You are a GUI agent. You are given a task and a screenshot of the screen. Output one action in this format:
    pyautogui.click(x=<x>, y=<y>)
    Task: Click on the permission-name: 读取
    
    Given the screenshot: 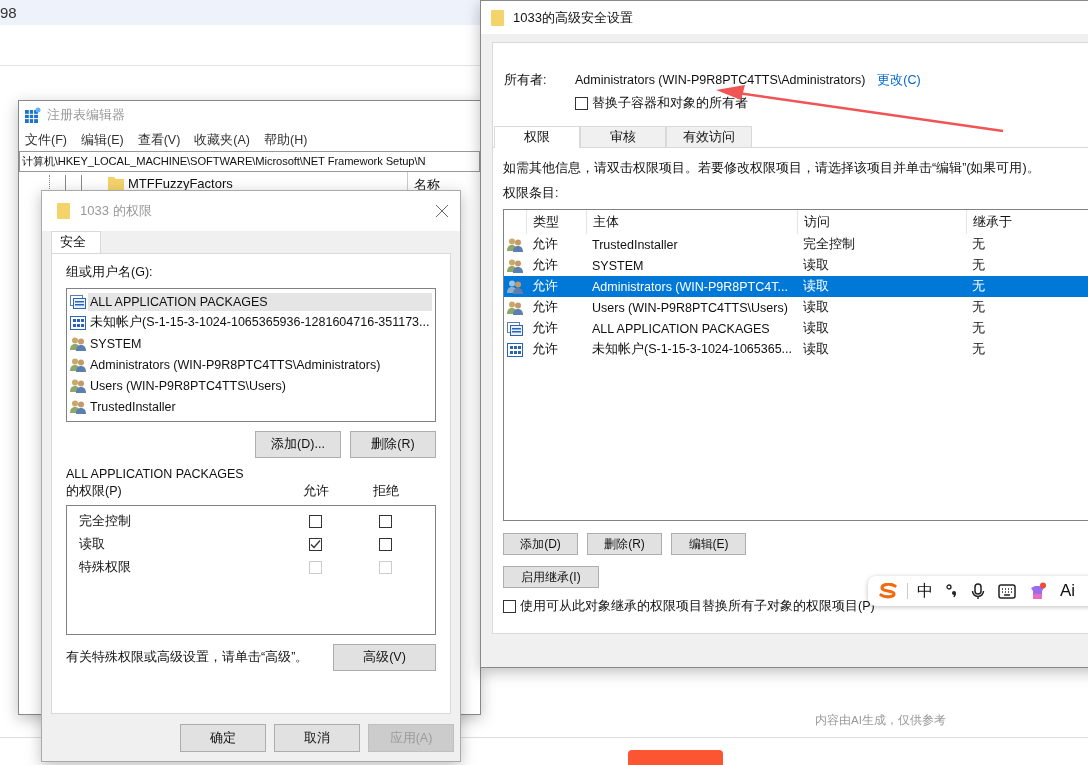 What is the action you would take?
    pyautogui.click(x=92, y=544)
    